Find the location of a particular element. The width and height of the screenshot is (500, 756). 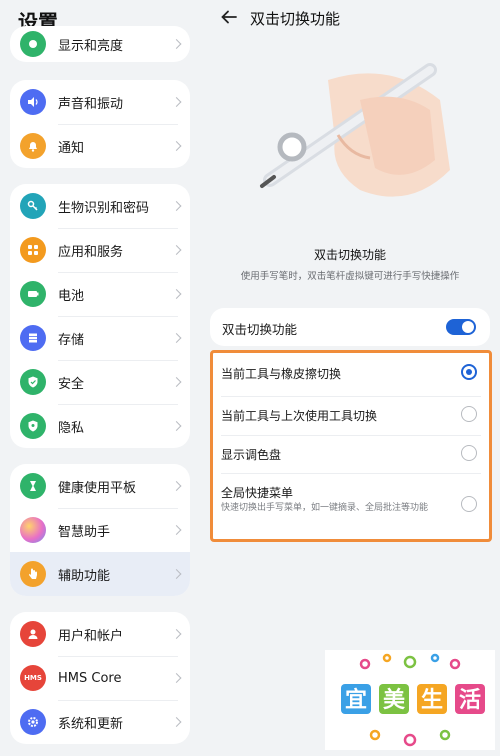

page-title: 双击切换功能 is located at coordinates (295, 19).